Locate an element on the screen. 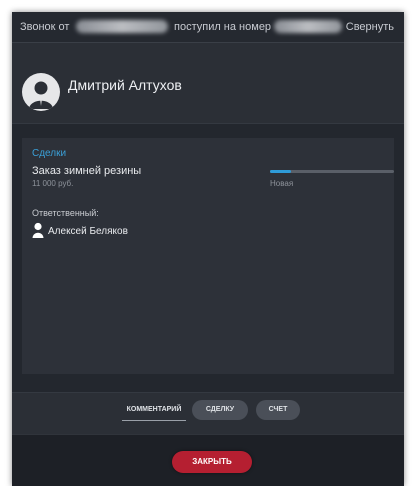  call-topbar: Звонок от поступил на номер Свернуть is located at coordinates (208, 27).